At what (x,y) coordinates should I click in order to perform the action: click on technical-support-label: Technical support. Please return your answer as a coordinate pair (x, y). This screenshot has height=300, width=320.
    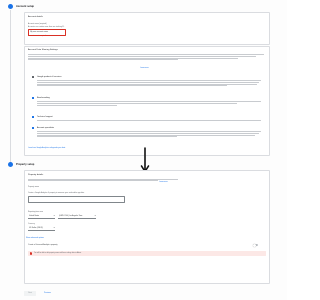
    Looking at the image, I should click on (45, 116).